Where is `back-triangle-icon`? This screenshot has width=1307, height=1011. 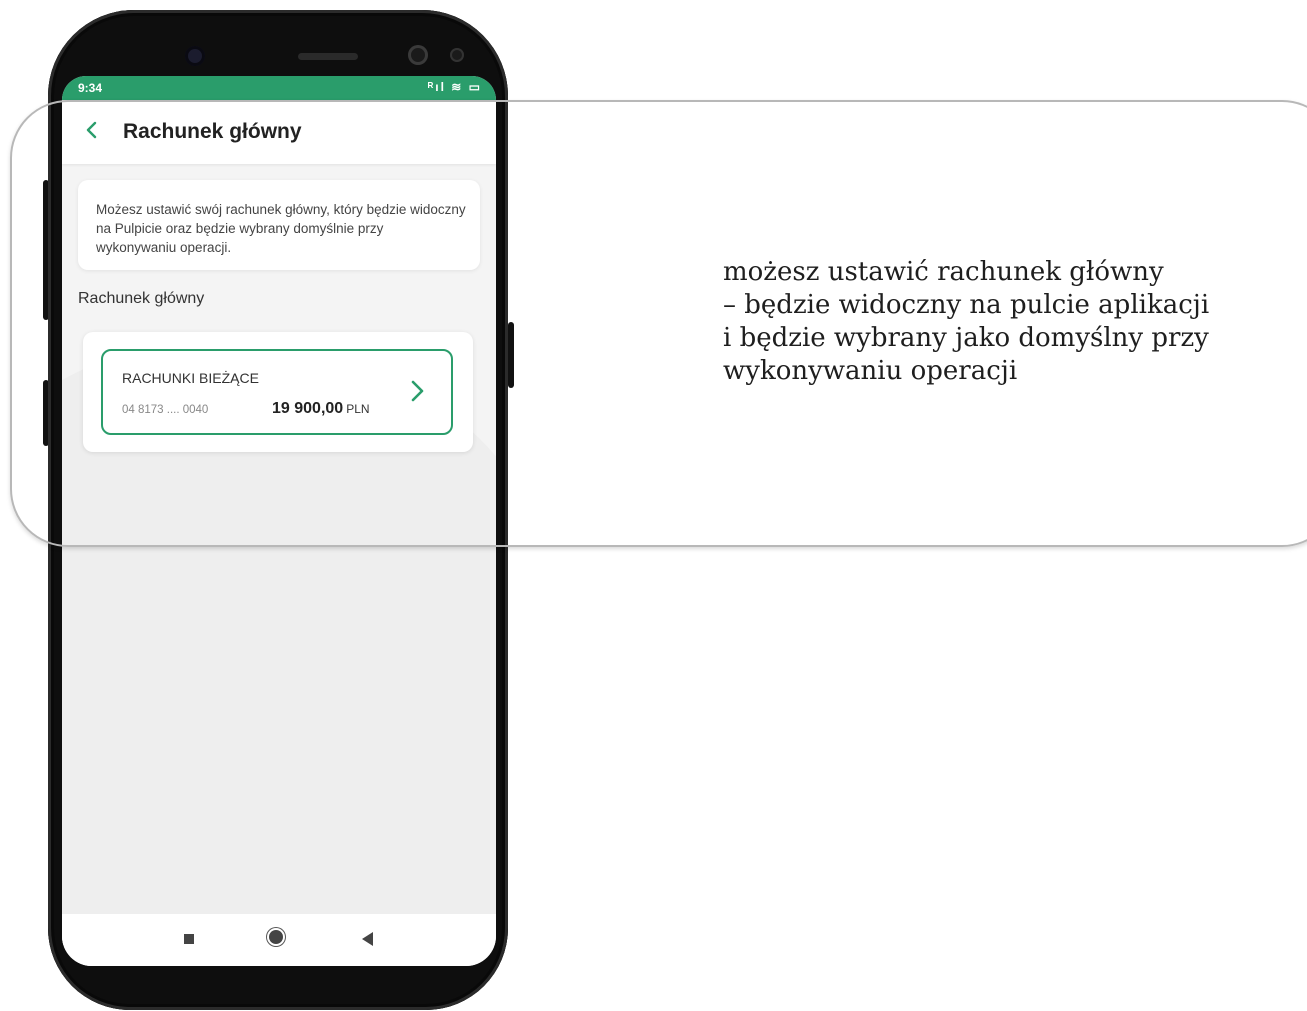 back-triangle-icon is located at coordinates (367, 939).